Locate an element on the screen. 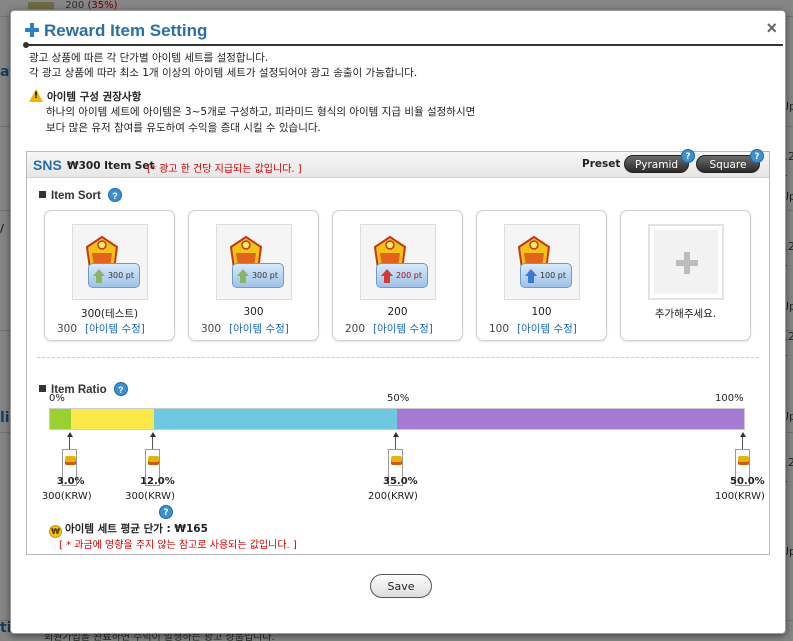 Image resolution: width=793 pixels, height=641 pixels. item-card: 300 pt 300(테스트) 300 [아이템 수정] is located at coordinates (109, 275).